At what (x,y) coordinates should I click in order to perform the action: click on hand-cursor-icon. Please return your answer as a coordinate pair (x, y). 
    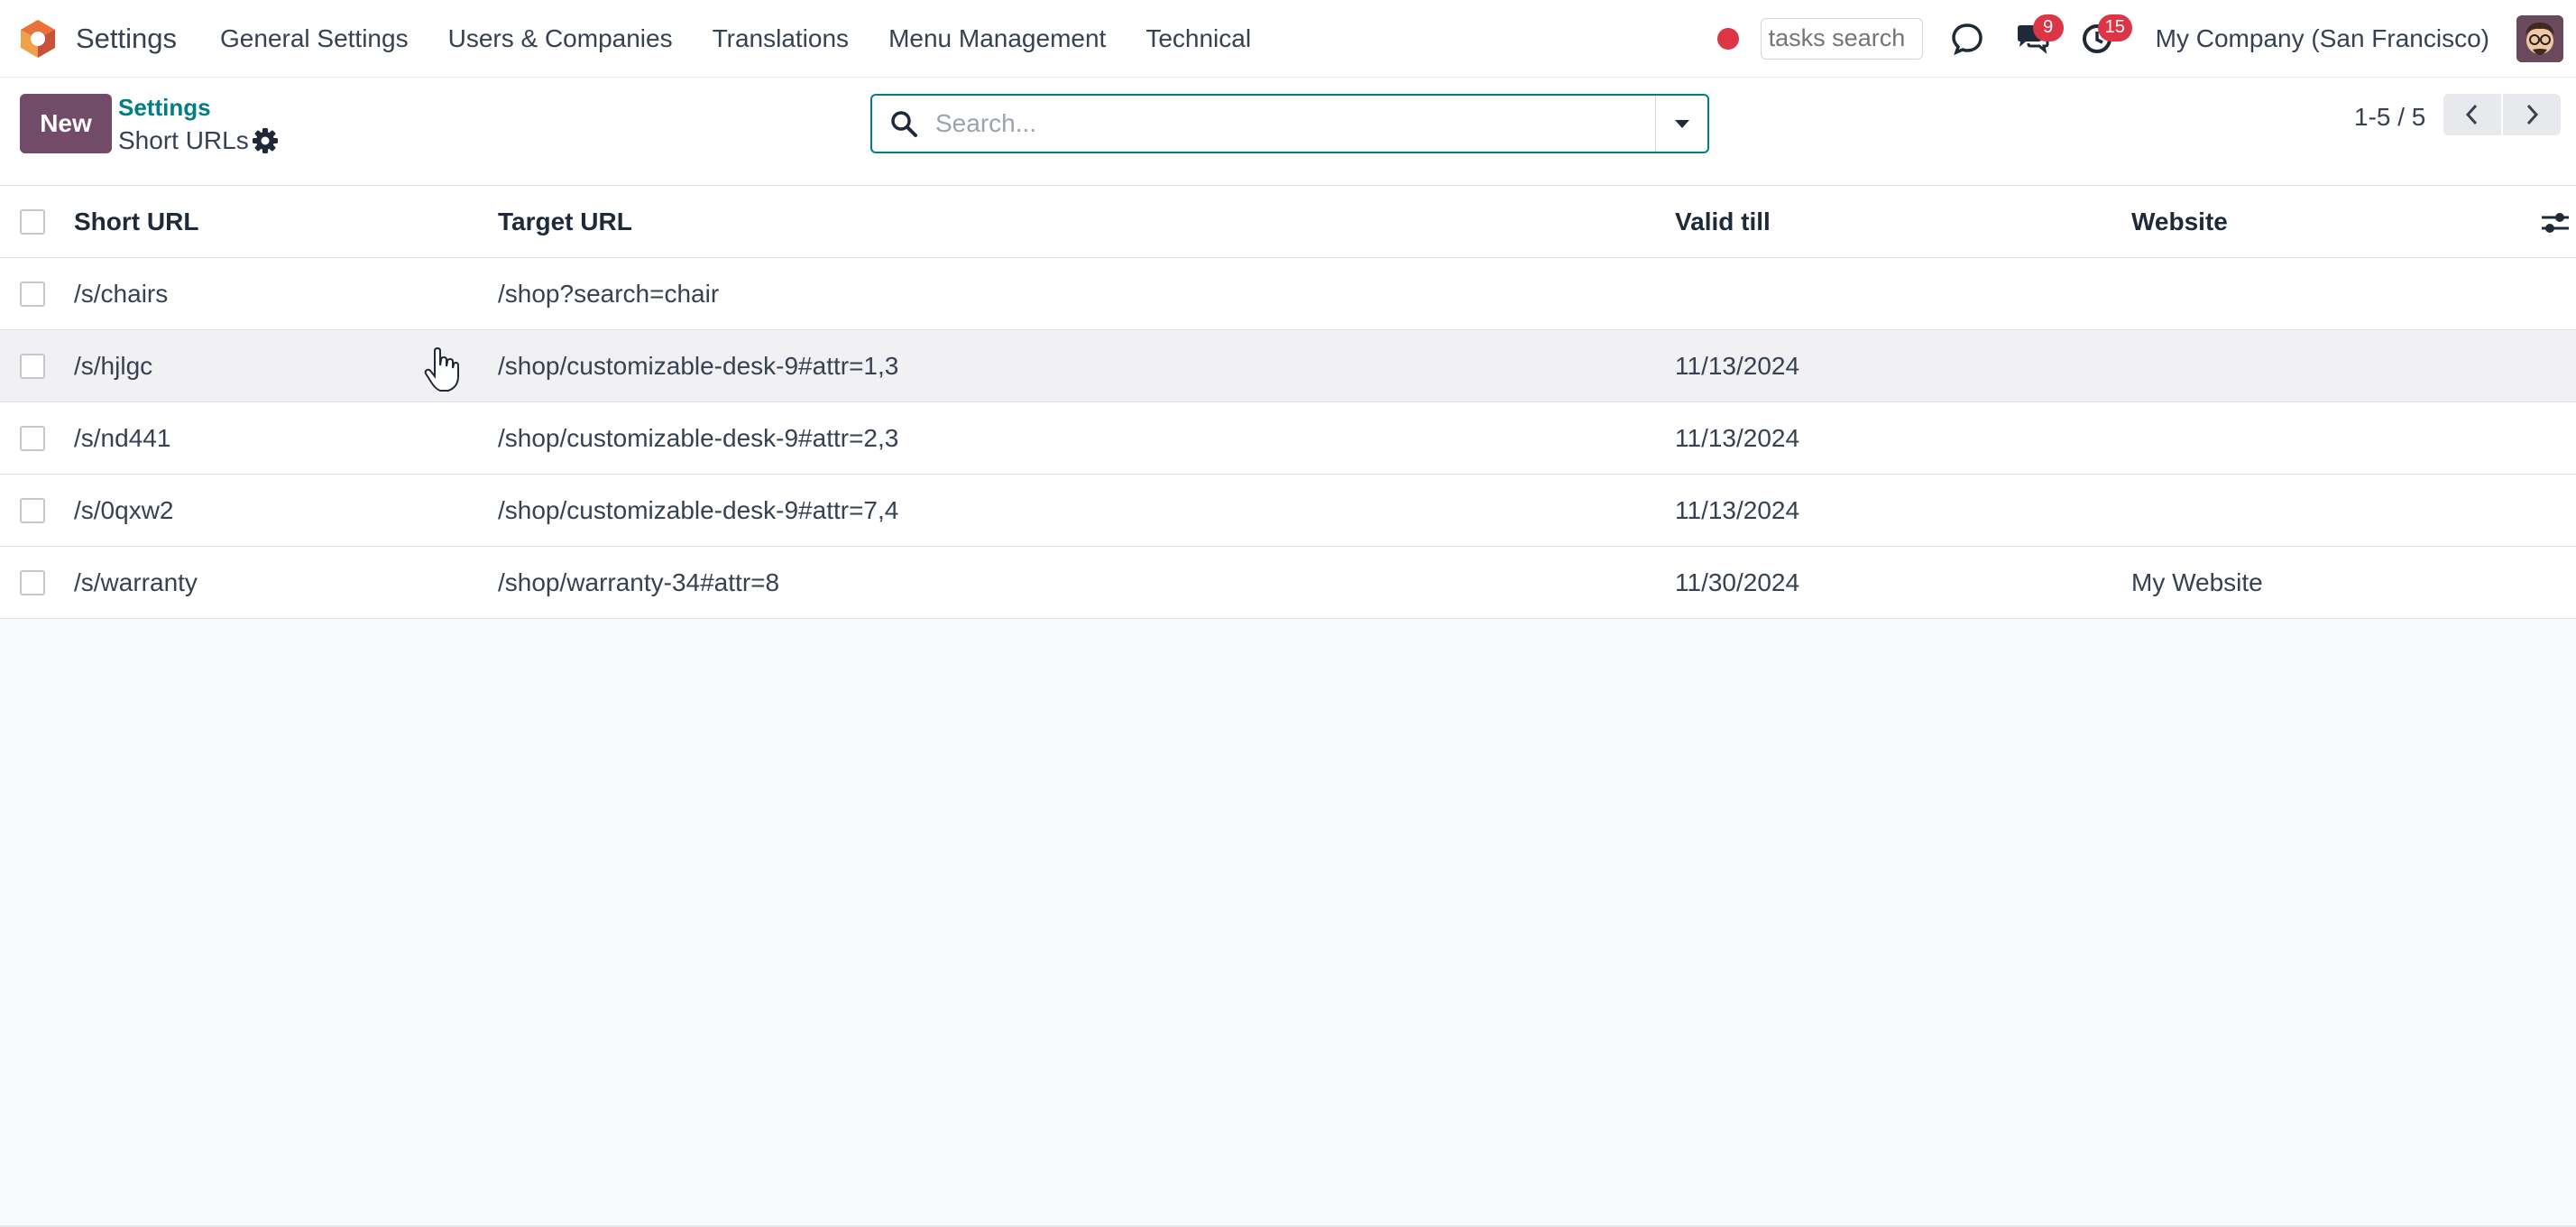
    Looking at the image, I should click on (442, 369).